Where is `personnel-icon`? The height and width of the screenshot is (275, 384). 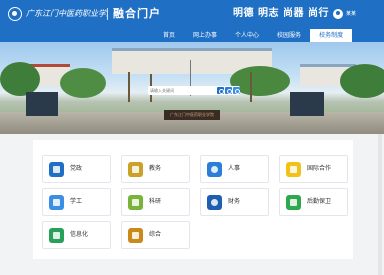 personnel-icon is located at coordinates (214, 169).